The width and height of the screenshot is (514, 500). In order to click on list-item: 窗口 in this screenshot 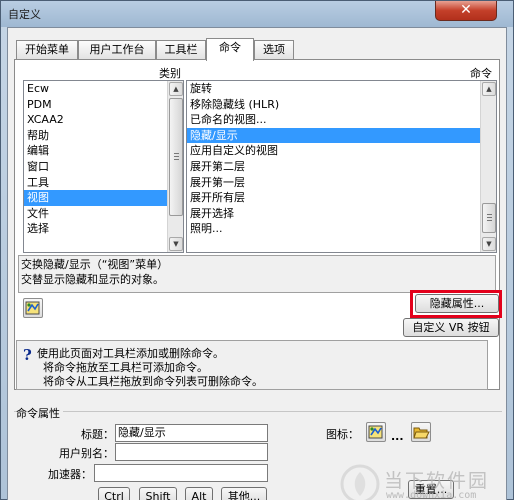, I will do `click(96, 167)`.